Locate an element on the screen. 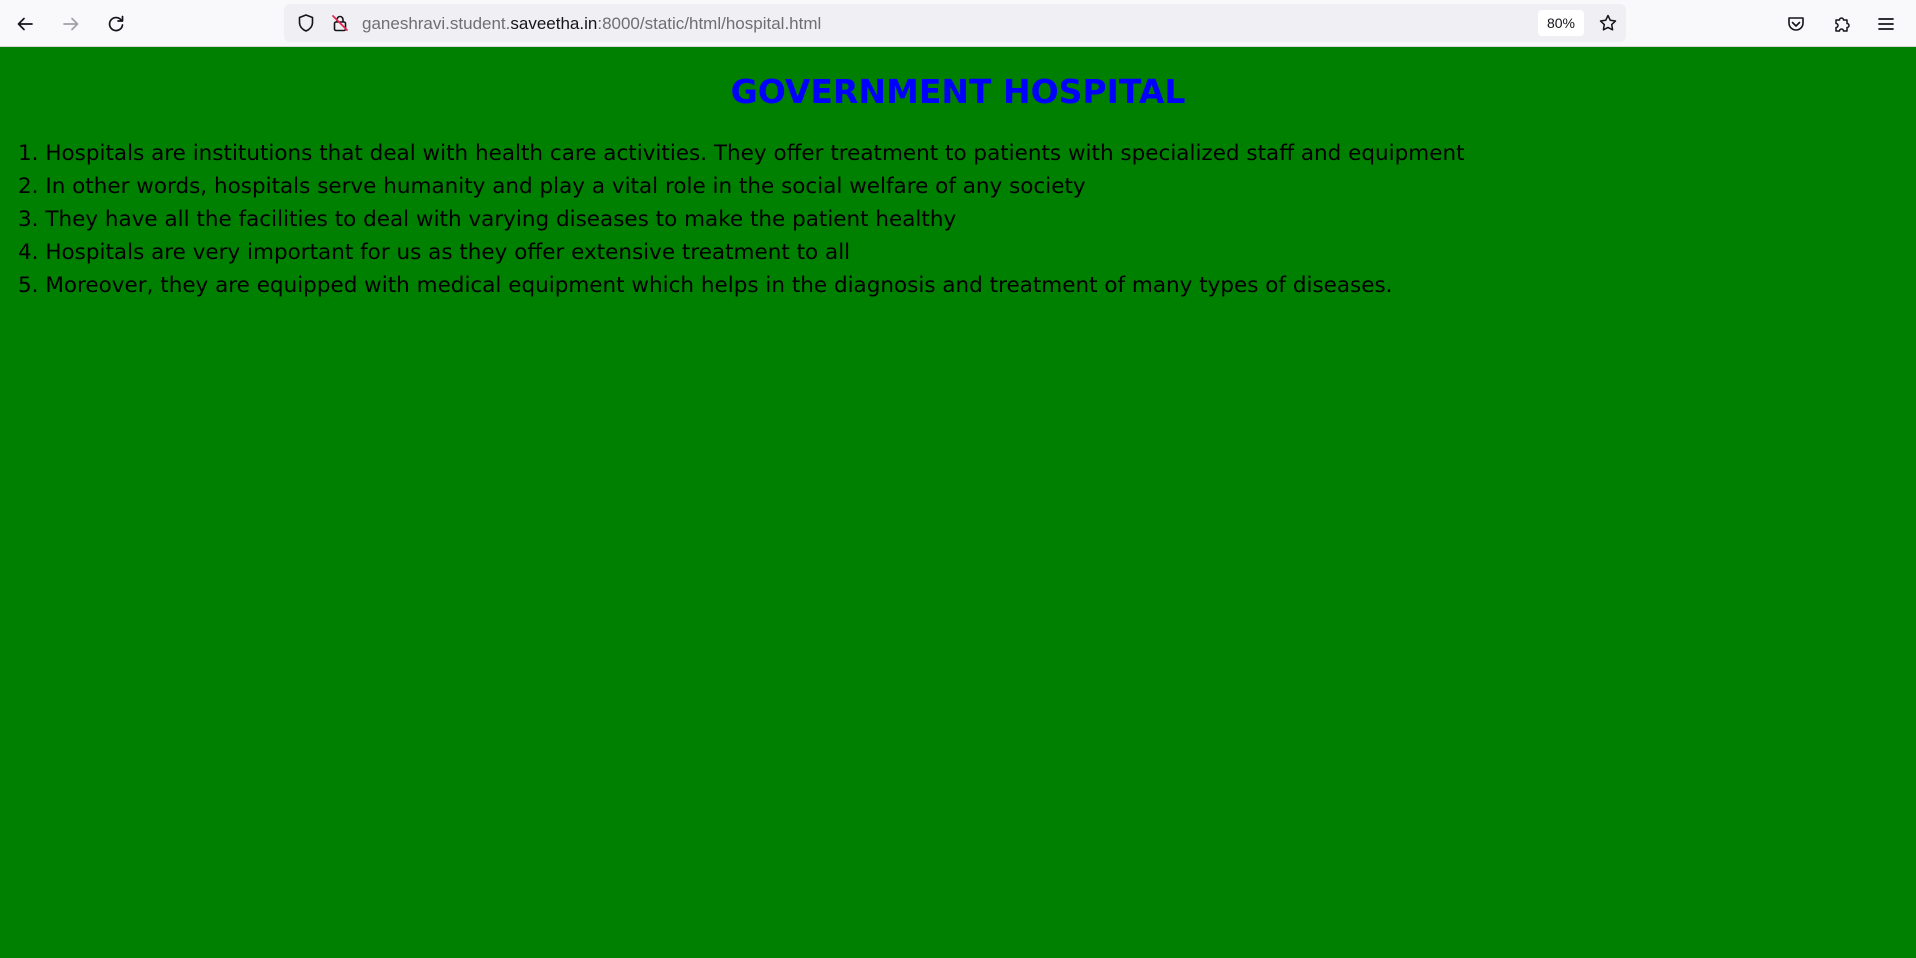  insecure-lock-icon is located at coordinates (340, 23).